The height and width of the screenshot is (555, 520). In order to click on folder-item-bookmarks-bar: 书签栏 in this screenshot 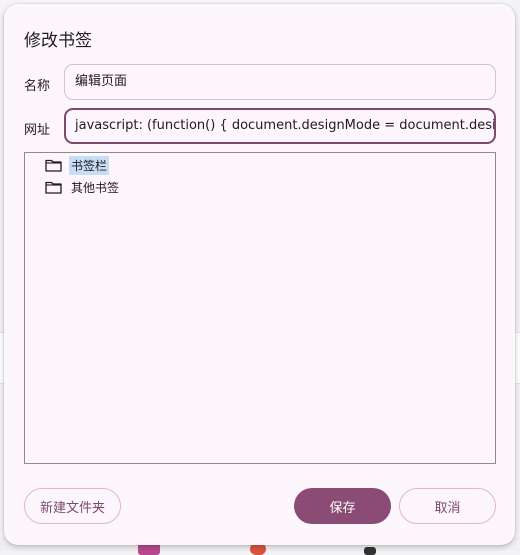, I will do `click(77, 165)`.